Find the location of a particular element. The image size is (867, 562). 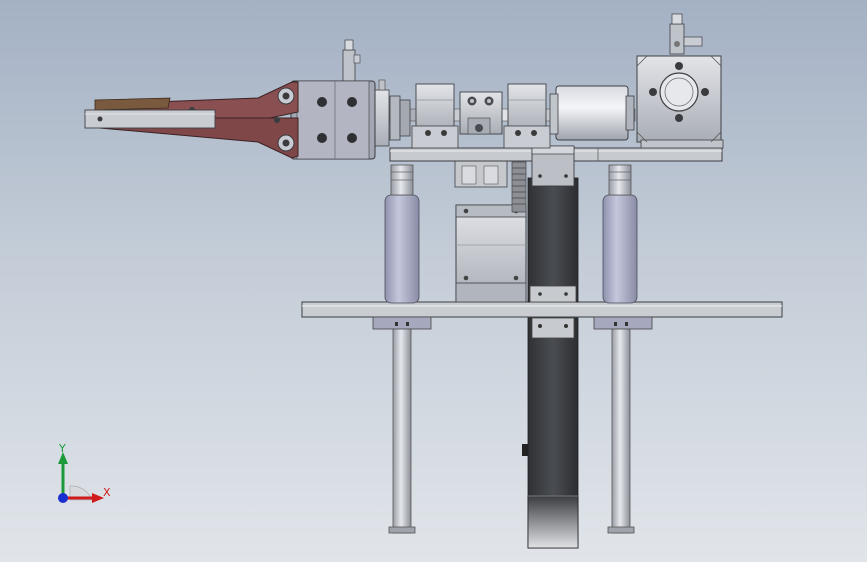

air-fitting-right is located at coordinates (686, 34).